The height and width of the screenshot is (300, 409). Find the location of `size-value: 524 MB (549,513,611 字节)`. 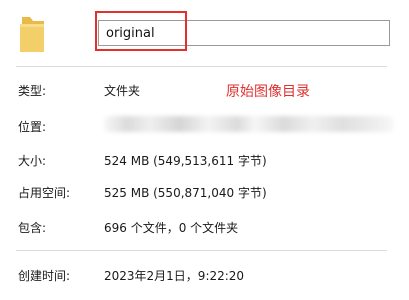

size-value: 524 MB (549,513,611 字节) is located at coordinates (185, 161).